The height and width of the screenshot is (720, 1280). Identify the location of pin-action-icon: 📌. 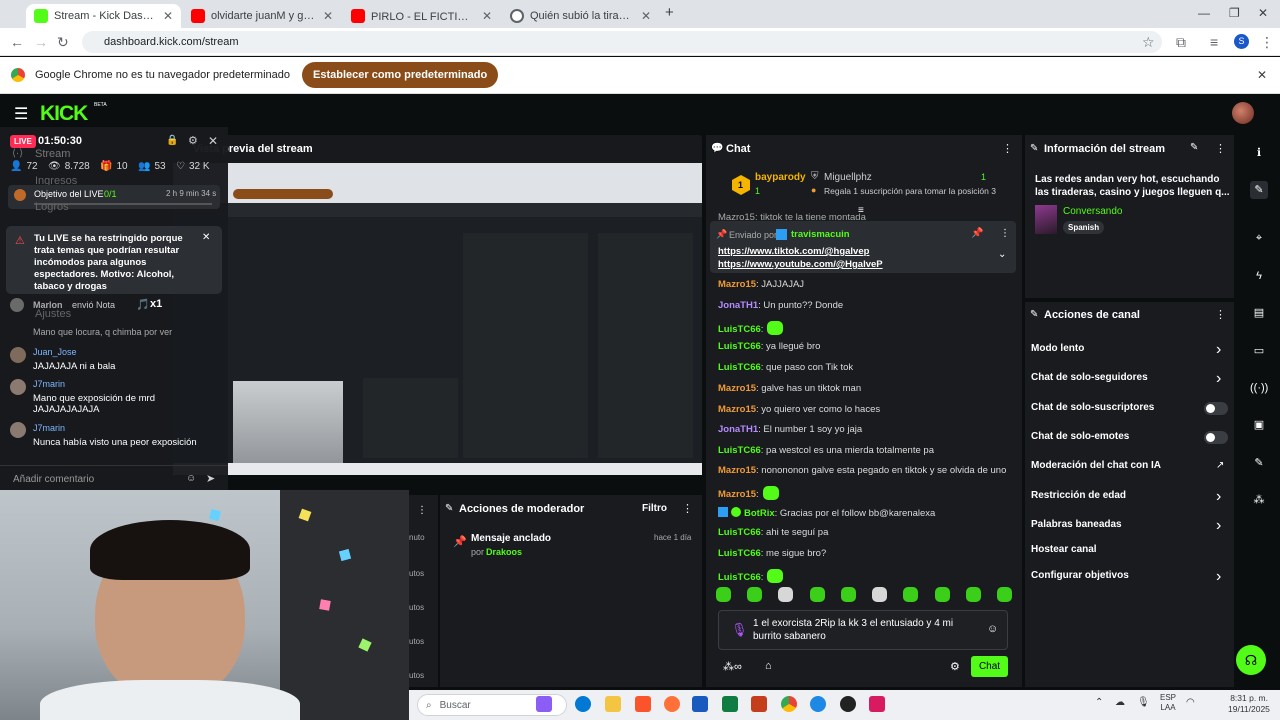
(977, 233).